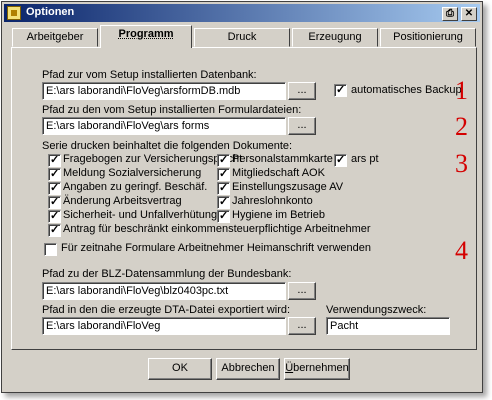 The image size is (492, 400). Describe the element at coordinates (461, 126) in the screenshot. I see `annotation-2: 2` at that location.